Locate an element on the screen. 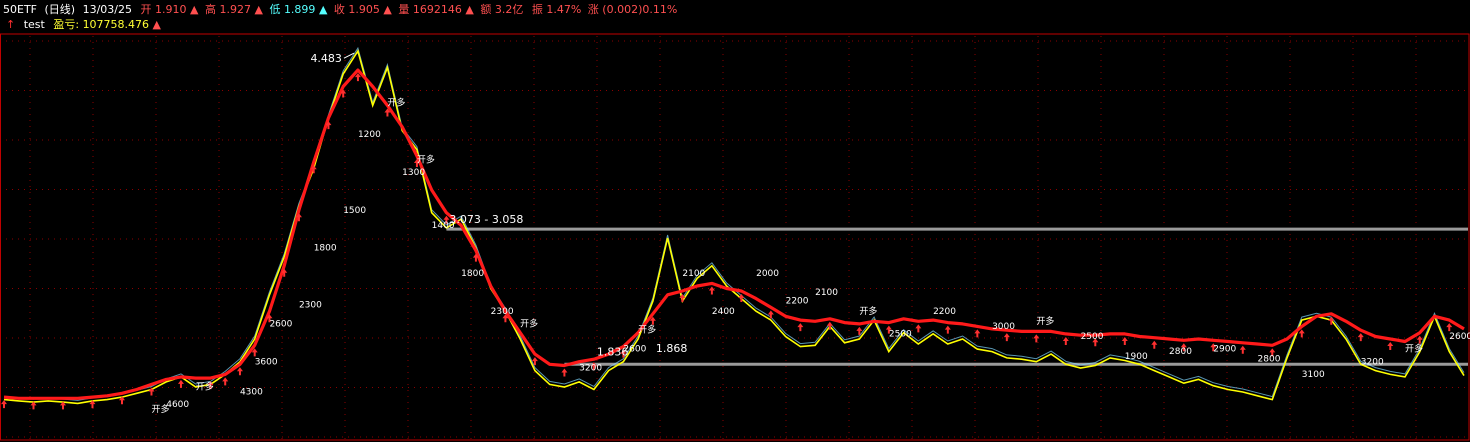 The width and height of the screenshot is (1470, 442). volume-arrow-icon: ▲ is located at coordinates (469, 9).